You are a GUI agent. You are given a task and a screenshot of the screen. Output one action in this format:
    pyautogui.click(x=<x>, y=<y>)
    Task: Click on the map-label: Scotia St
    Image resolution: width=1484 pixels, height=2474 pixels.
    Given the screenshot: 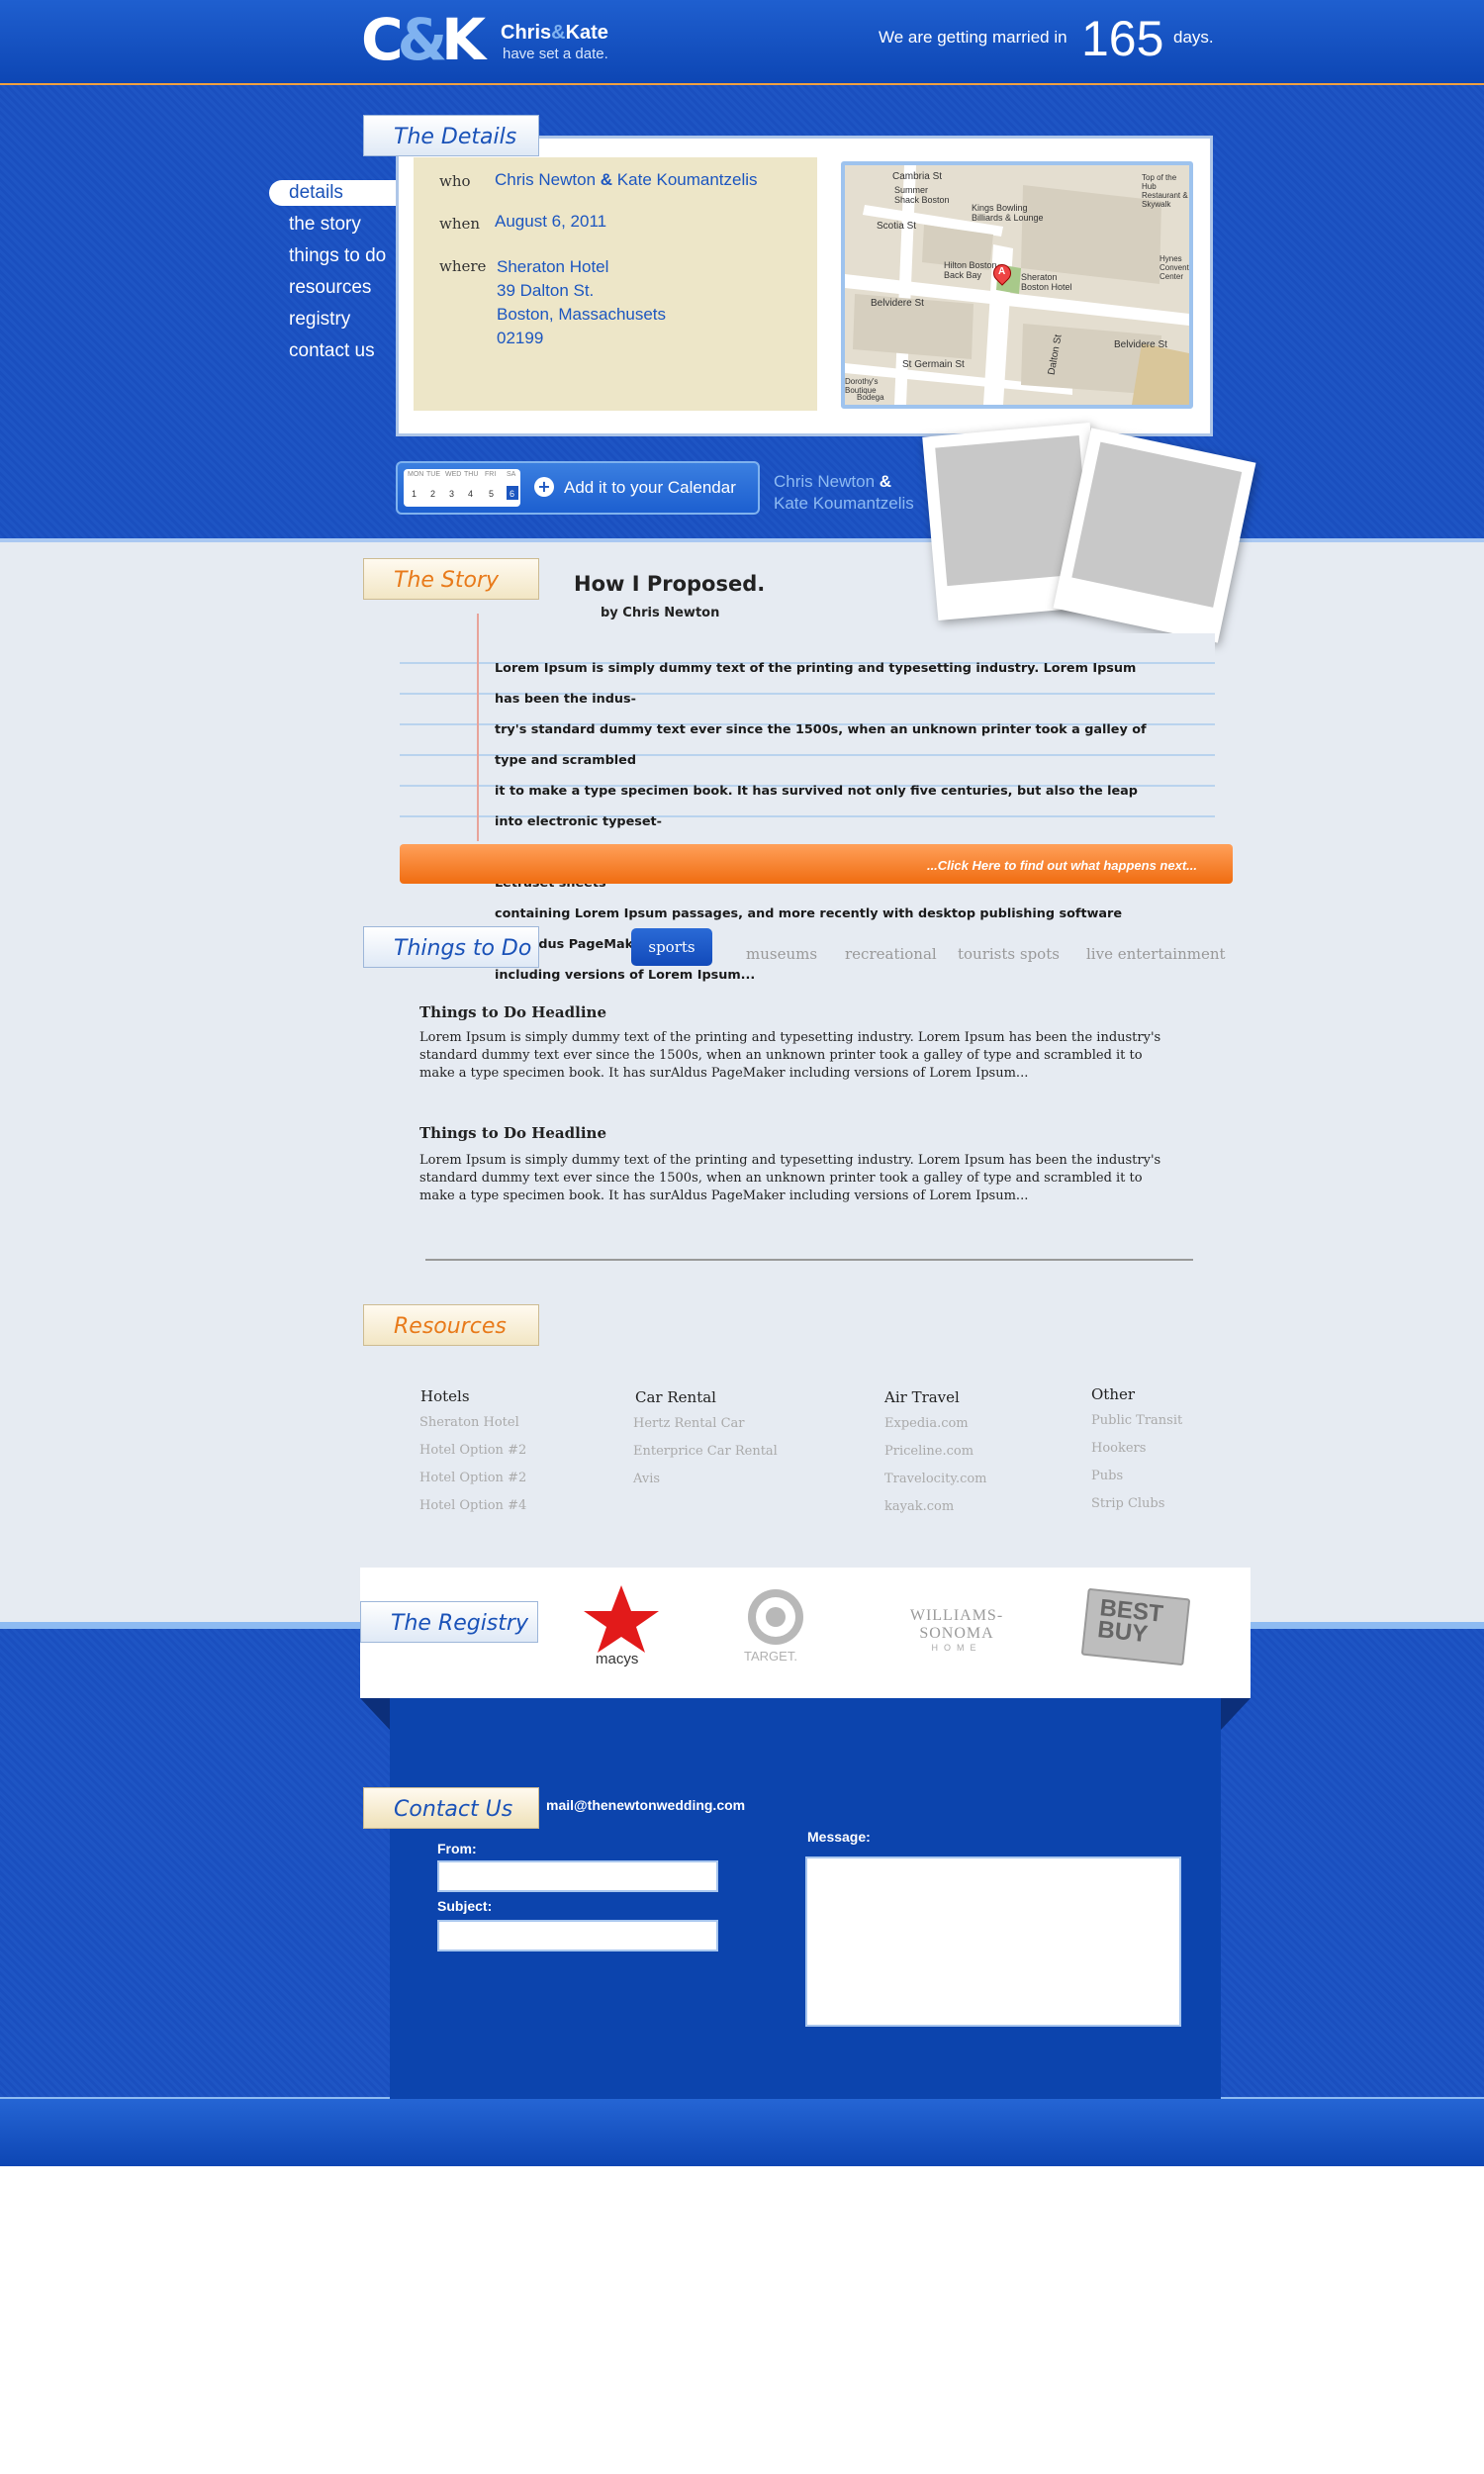 What is the action you would take?
    pyautogui.click(x=897, y=227)
    